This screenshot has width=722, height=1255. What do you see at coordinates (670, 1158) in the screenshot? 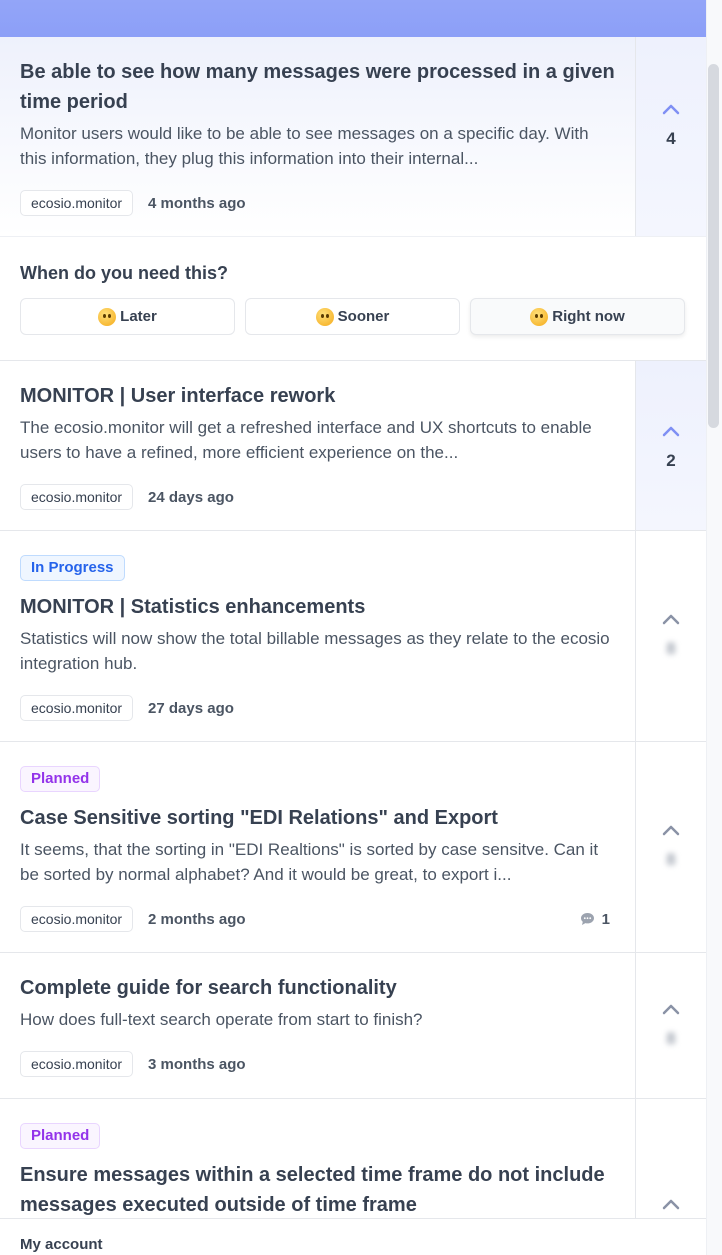
I see `vote-box` at bounding box center [670, 1158].